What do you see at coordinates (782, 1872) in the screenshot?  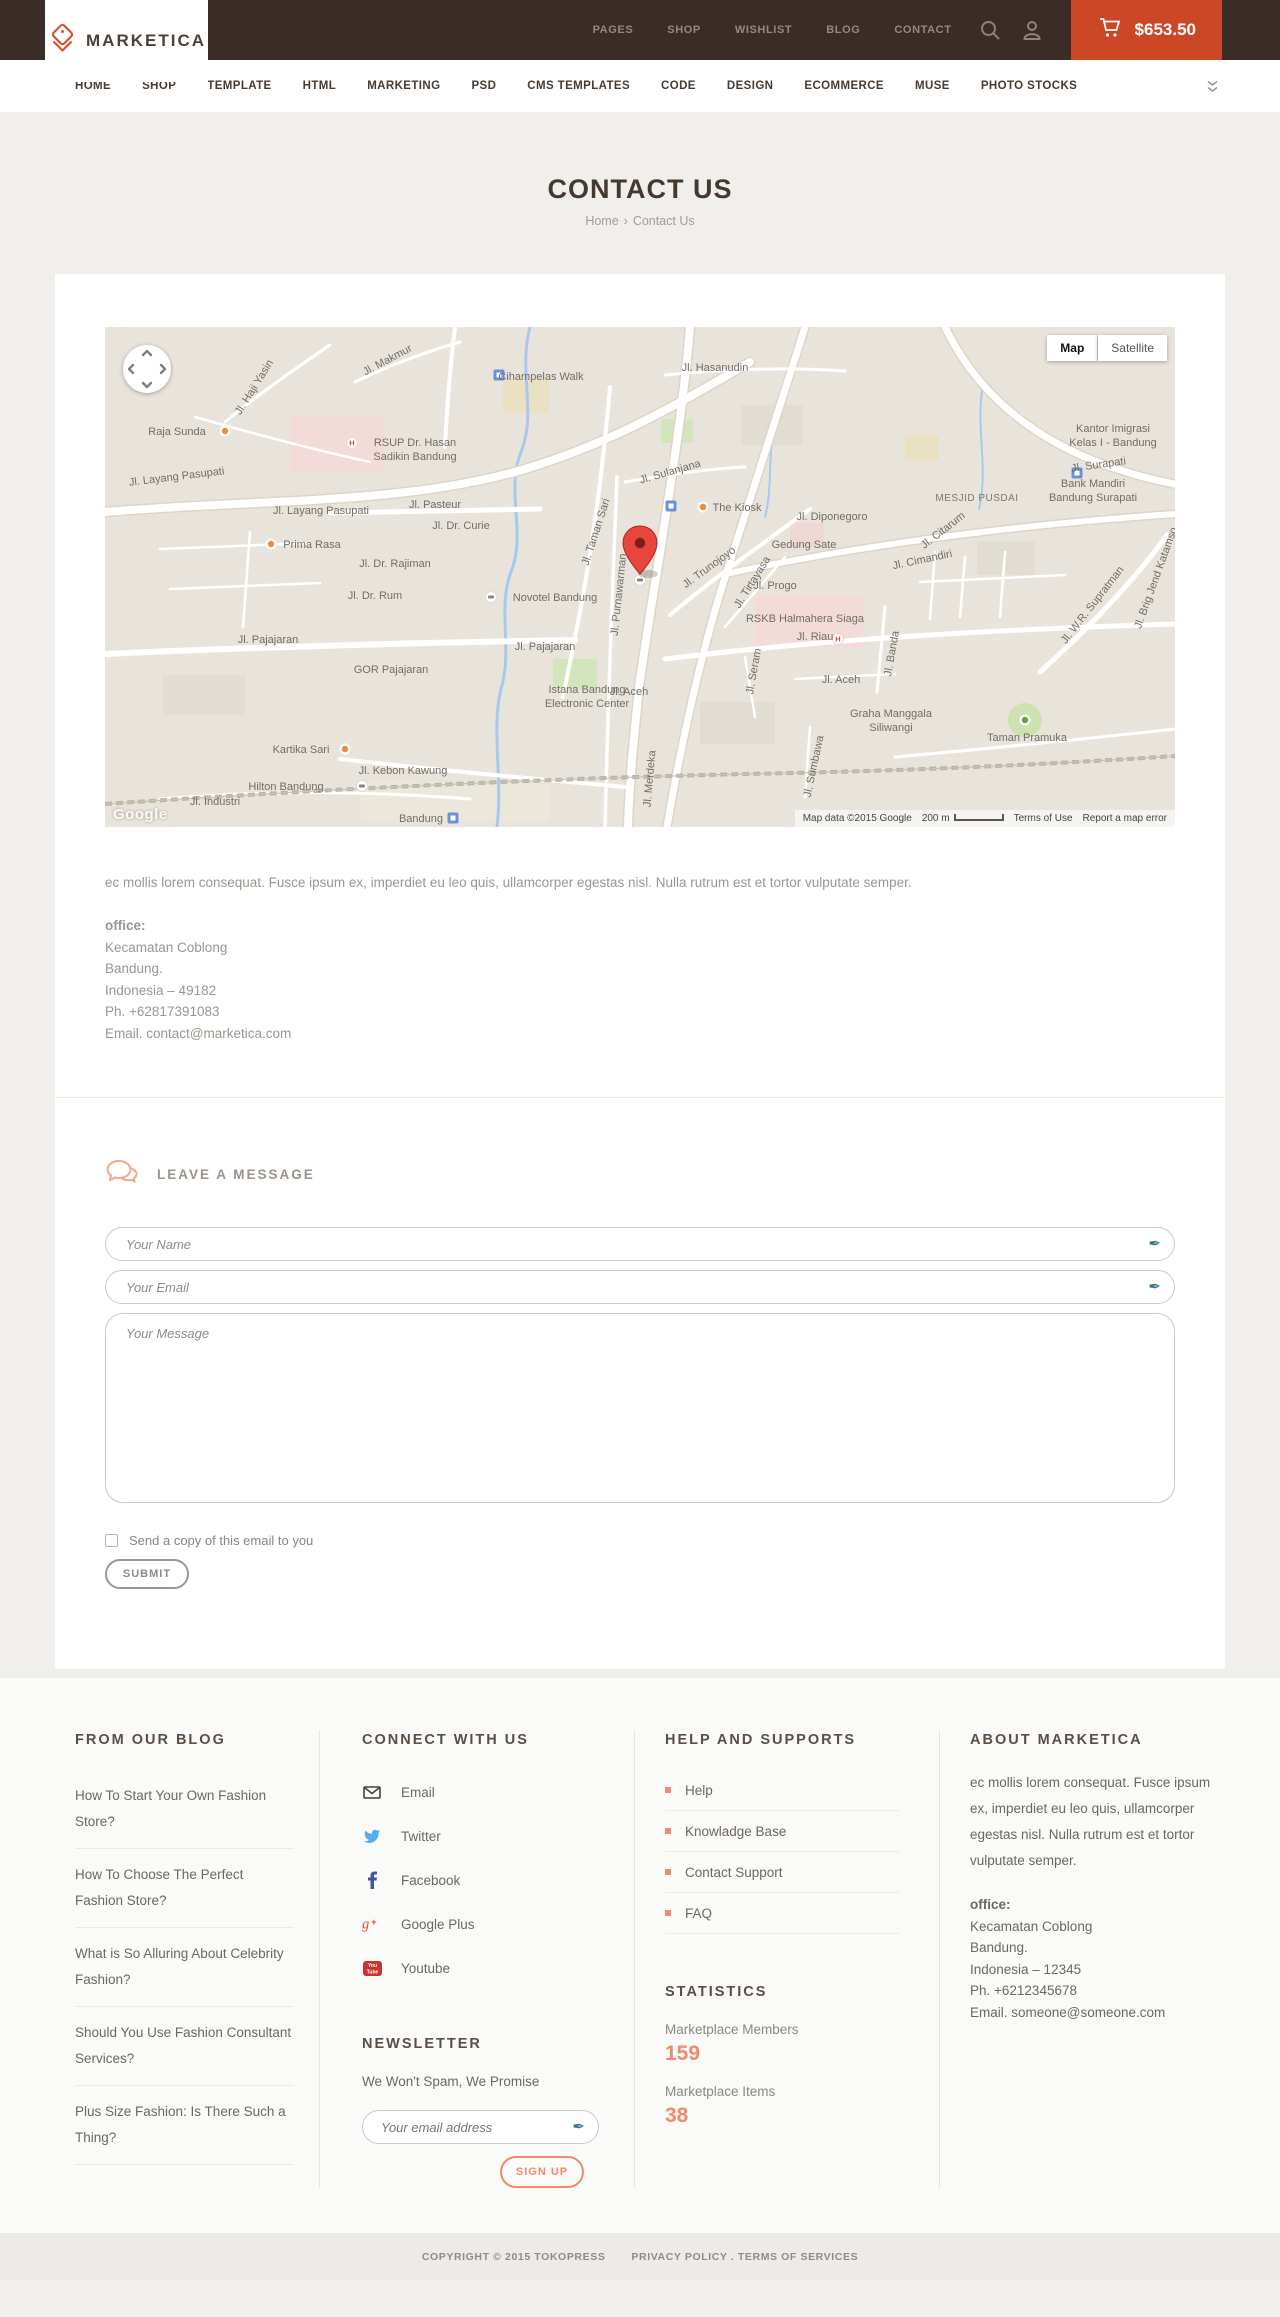 I see `help-link: Contact Support` at bounding box center [782, 1872].